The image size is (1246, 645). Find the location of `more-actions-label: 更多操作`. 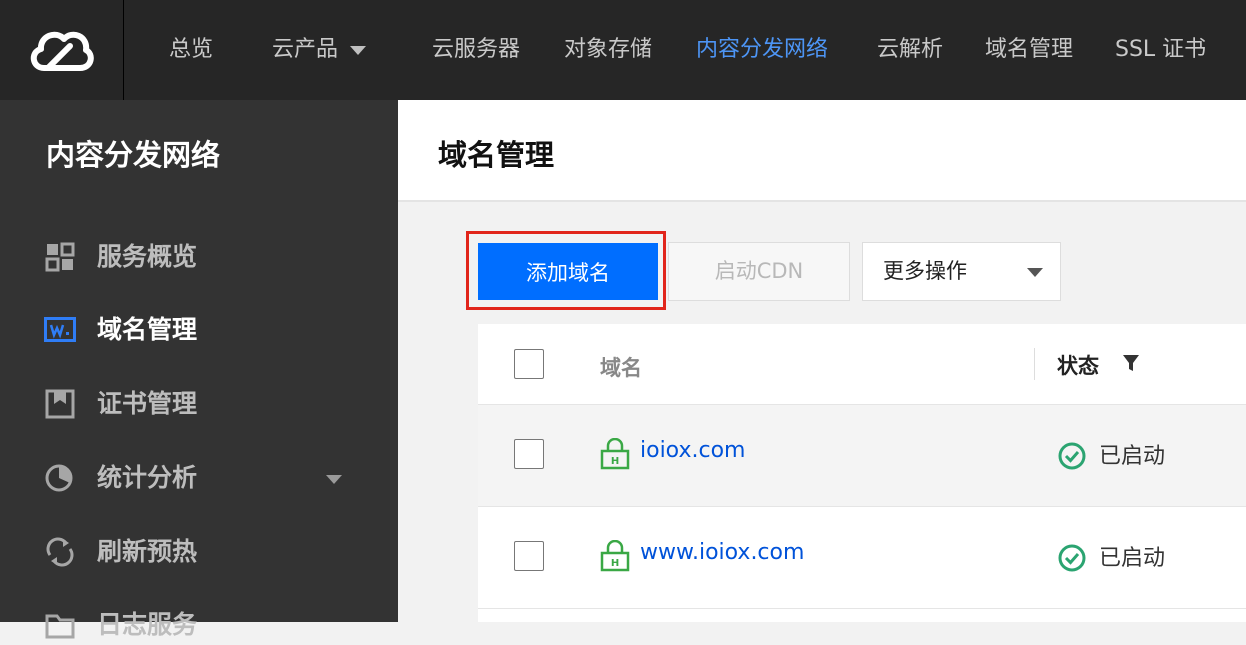

more-actions-label: 更多操作 is located at coordinates (925, 271).